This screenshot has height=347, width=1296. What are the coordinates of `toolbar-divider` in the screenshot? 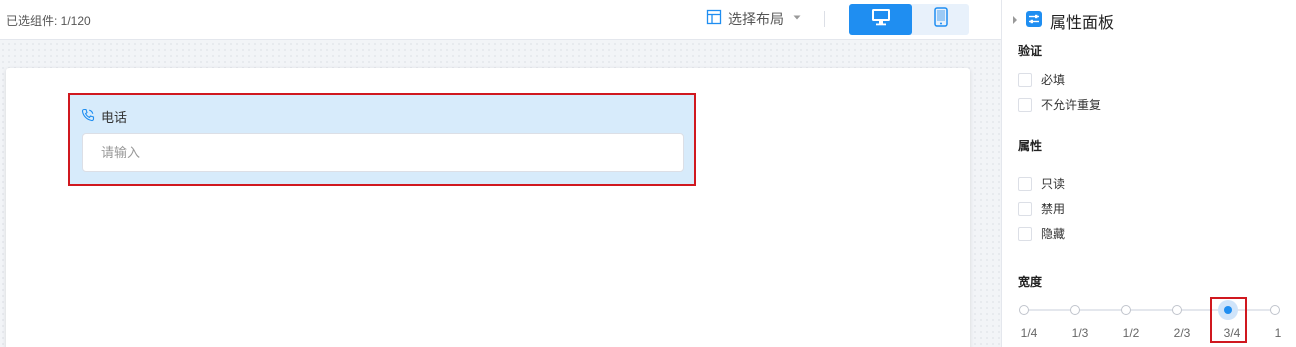 It's located at (824, 19).